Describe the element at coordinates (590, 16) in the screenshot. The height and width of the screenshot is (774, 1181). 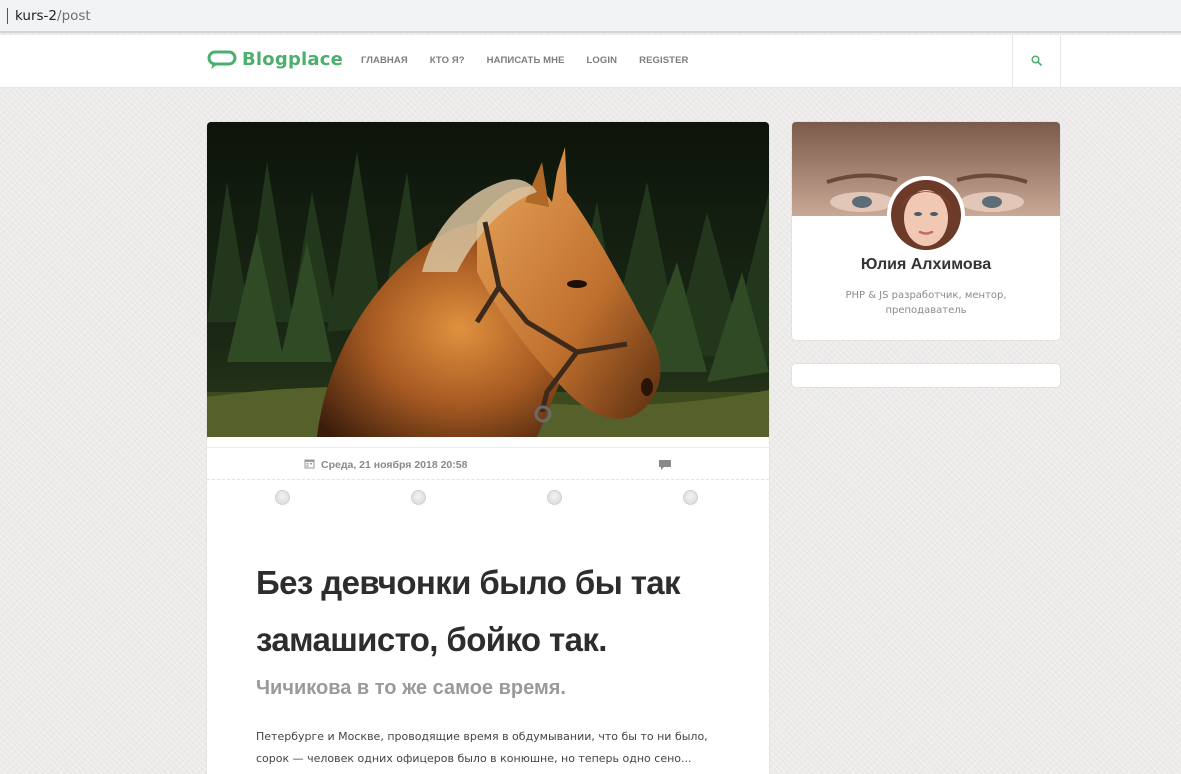
I see `browser-address-bar: kurs-2/post` at that location.